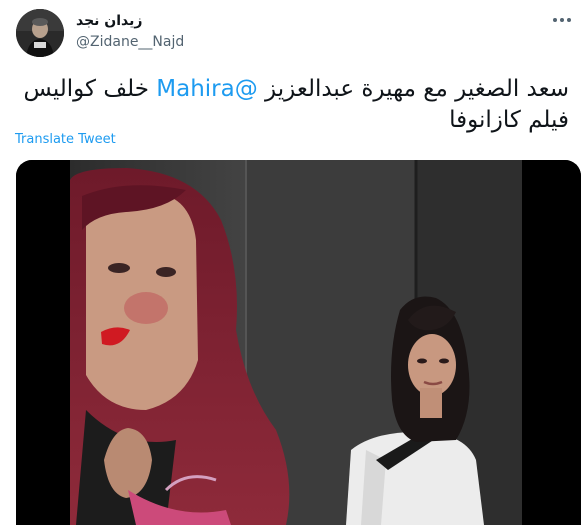  Describe the element at coordinates (130, 42) in the screenshot. I see `author-handle: @Zidane__Najd` at that location.